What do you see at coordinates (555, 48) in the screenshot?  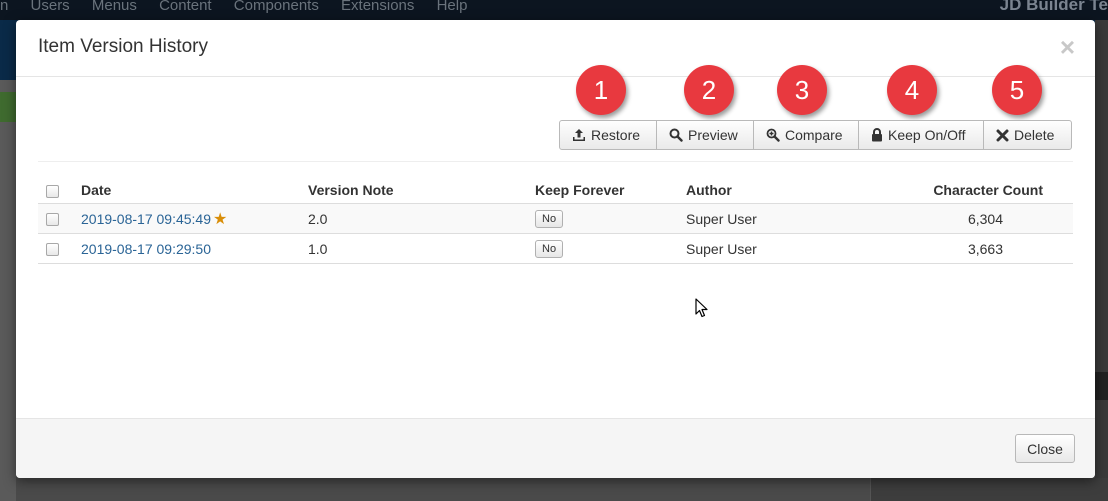 I see `modal-header: Item Version History ×` at bounding box center [555, 48].